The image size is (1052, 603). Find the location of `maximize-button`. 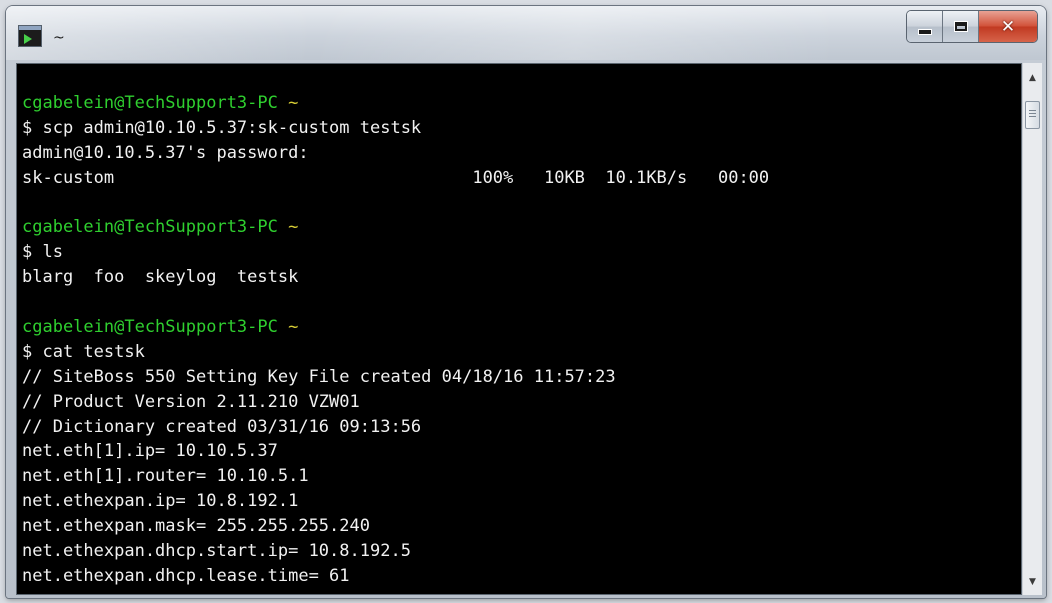

maximize-button is located at coordinates (961, 26).